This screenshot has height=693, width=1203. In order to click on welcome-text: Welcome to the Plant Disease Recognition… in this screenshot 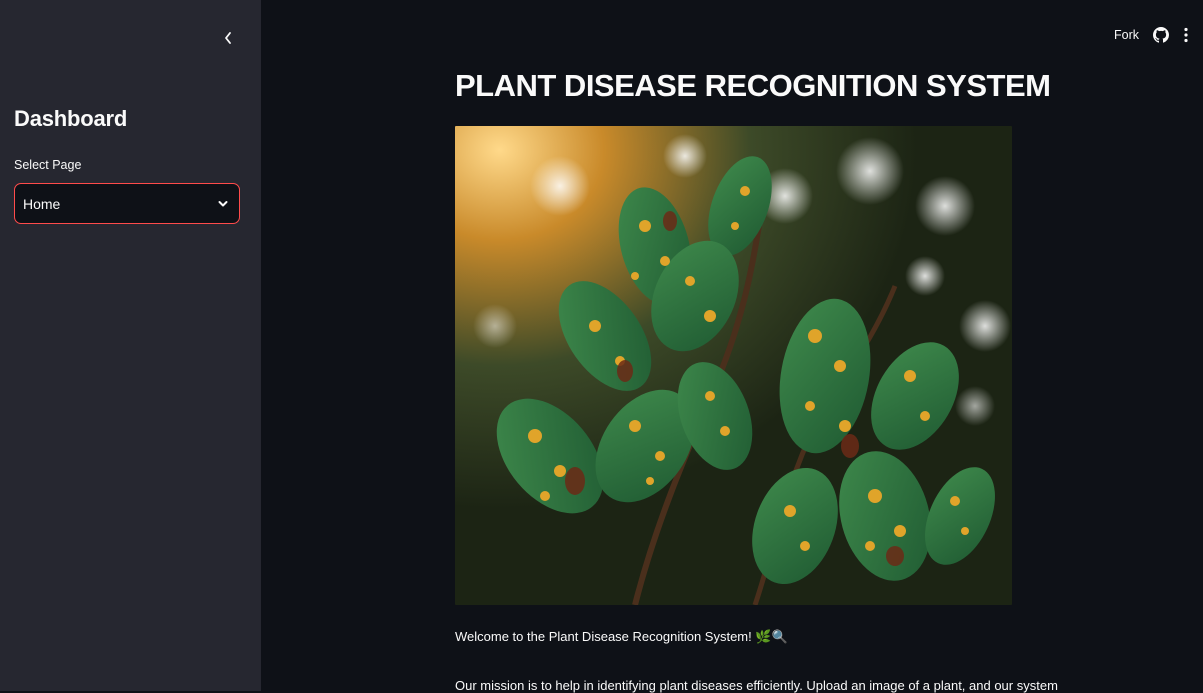, I will do `click(621, 636)`.